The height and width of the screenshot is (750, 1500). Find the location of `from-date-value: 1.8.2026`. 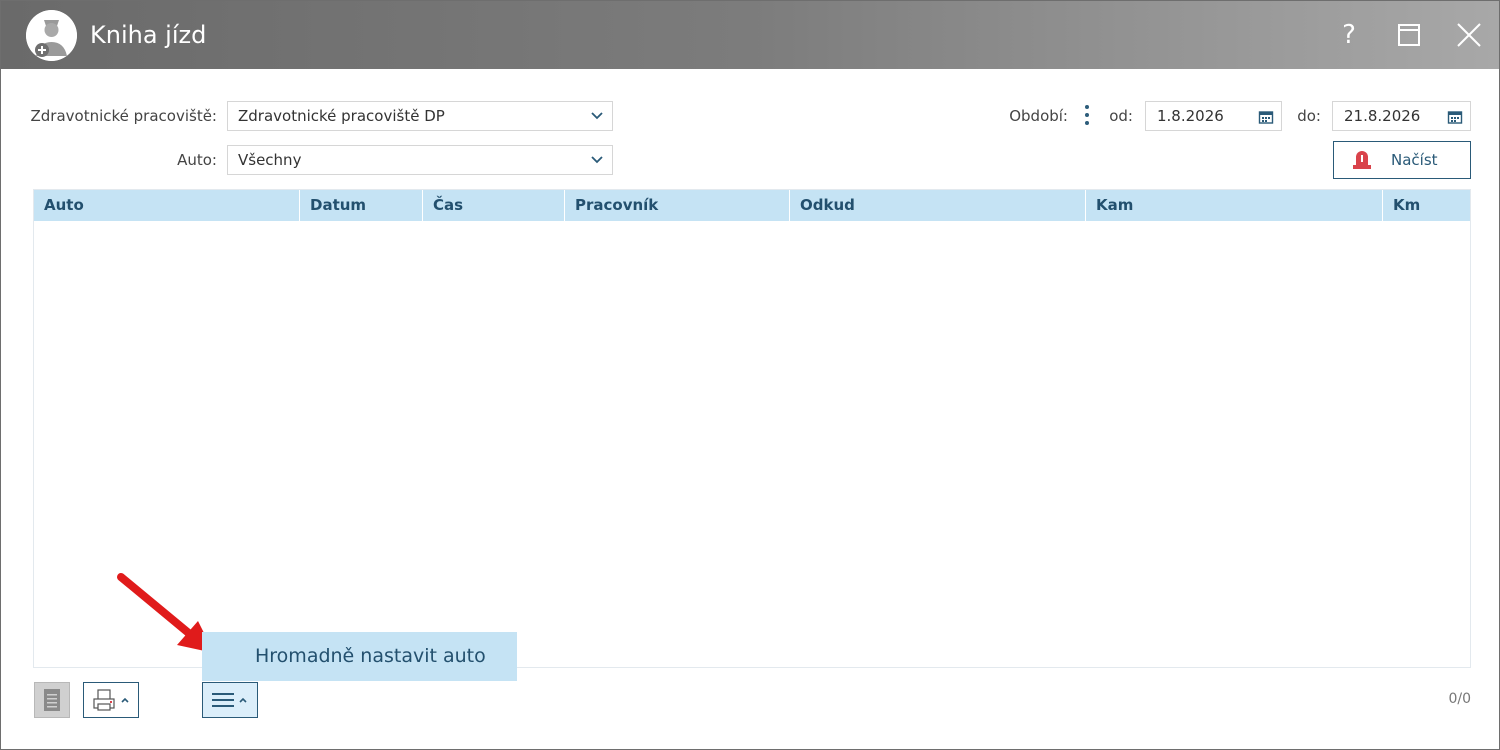

from-date-value: 1.8.2026 is located at coordinates (1190, 116).